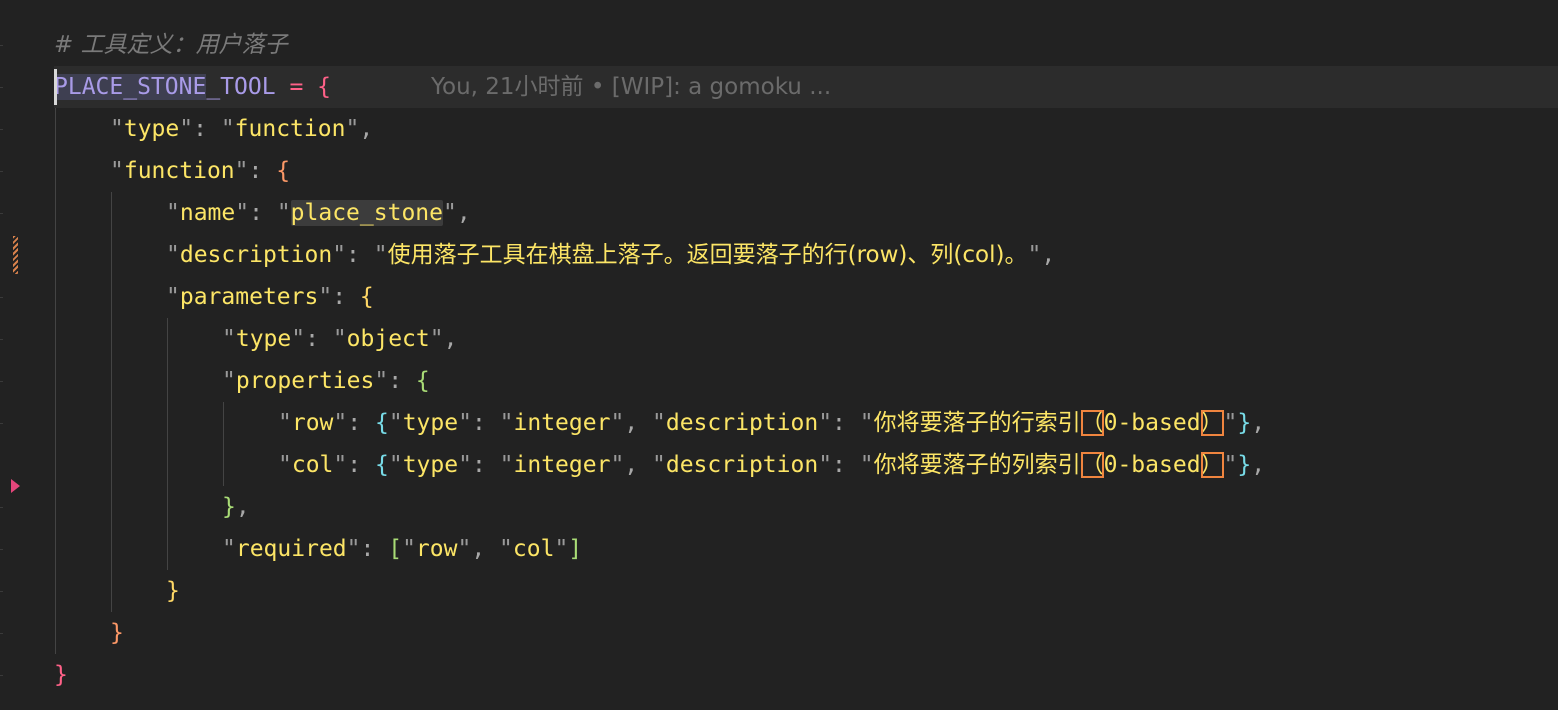 This screenshot has width=1558, height=710. I want to click on col-description-based: 0-based, so click(1152, 465).